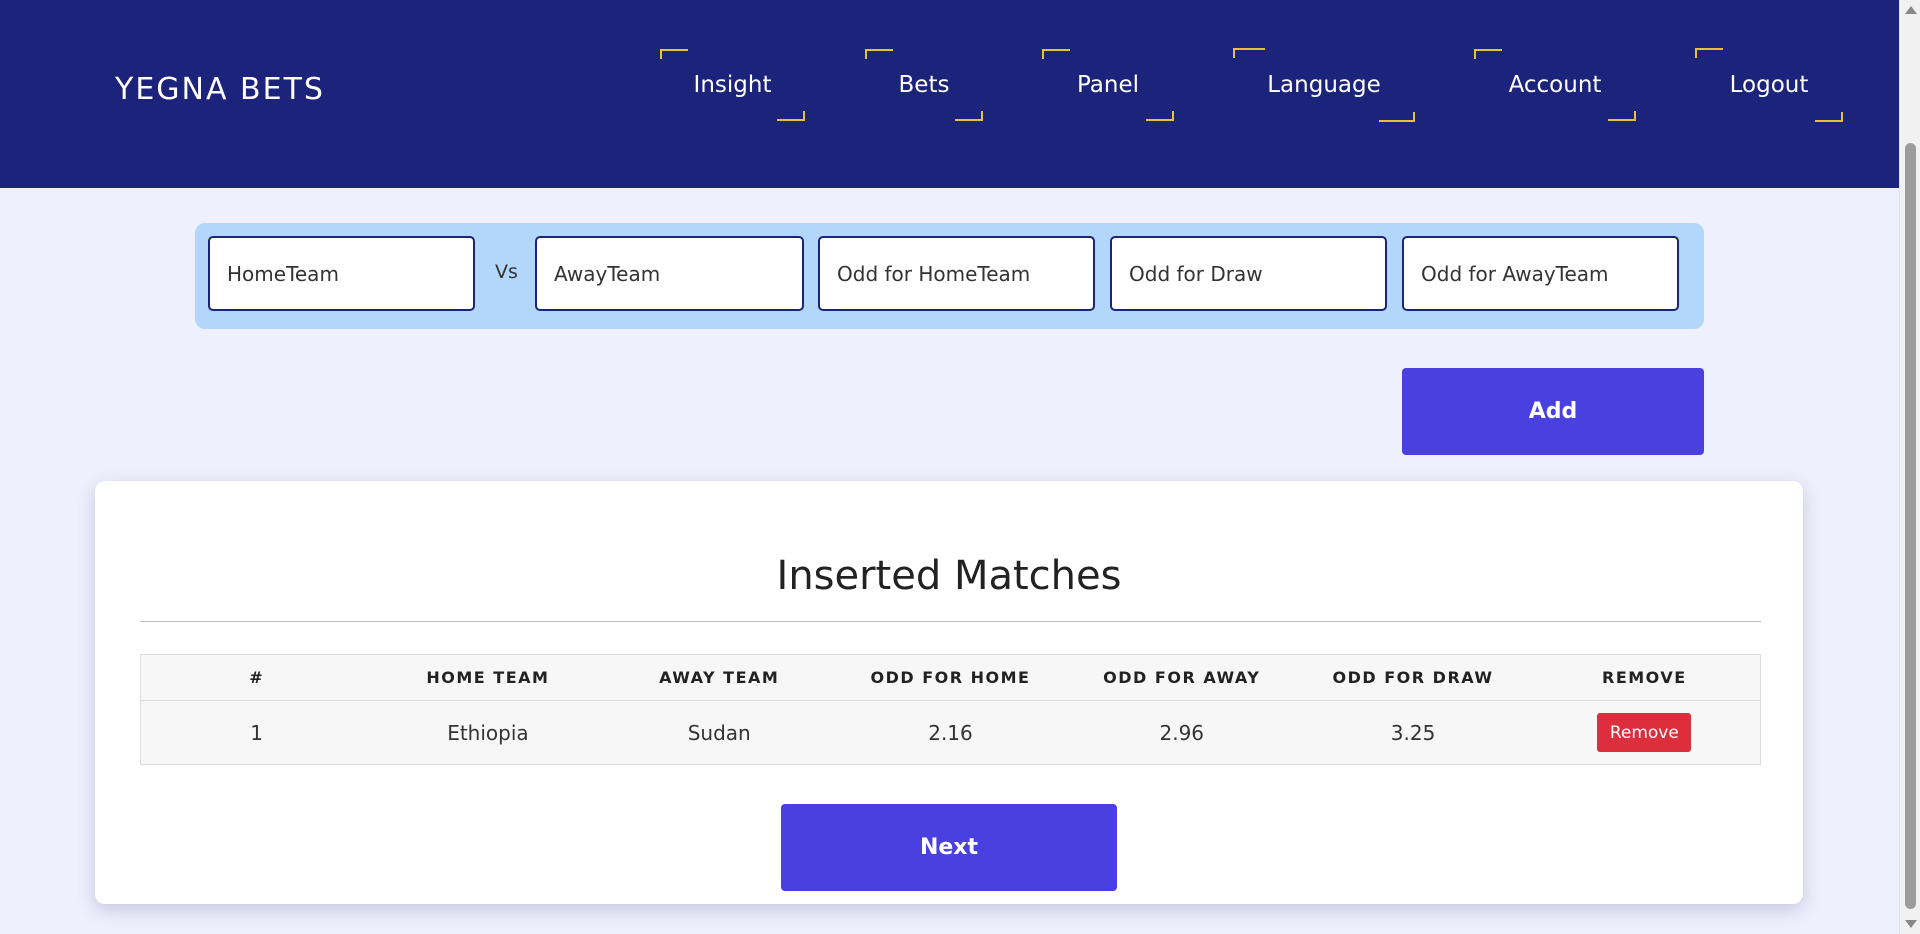  I want to click on odd-away-cell: 2.96, so click(1182, 732).